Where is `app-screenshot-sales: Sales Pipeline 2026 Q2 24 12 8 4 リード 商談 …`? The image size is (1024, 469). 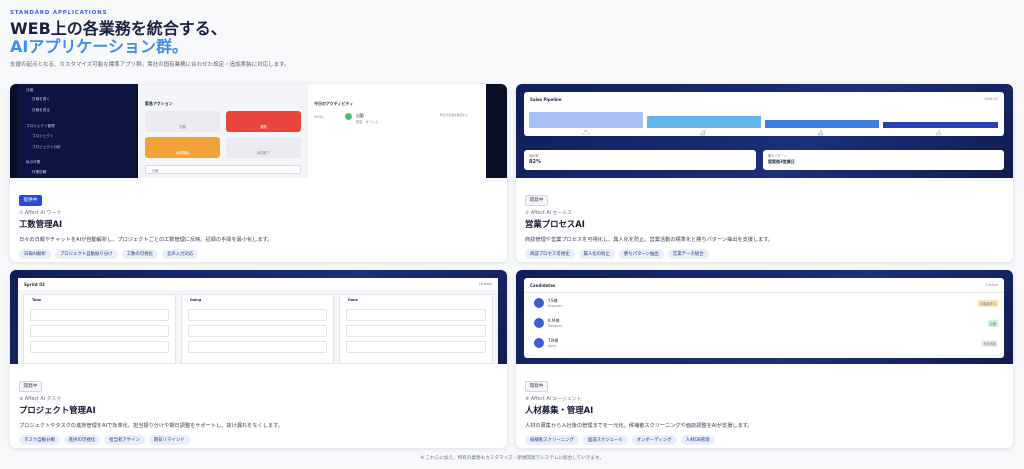 app-screenshot-sales: Sales Pipeline 2026 Q2 24 12 8 4 リード 商談 … is located at coordinates (764, 131).